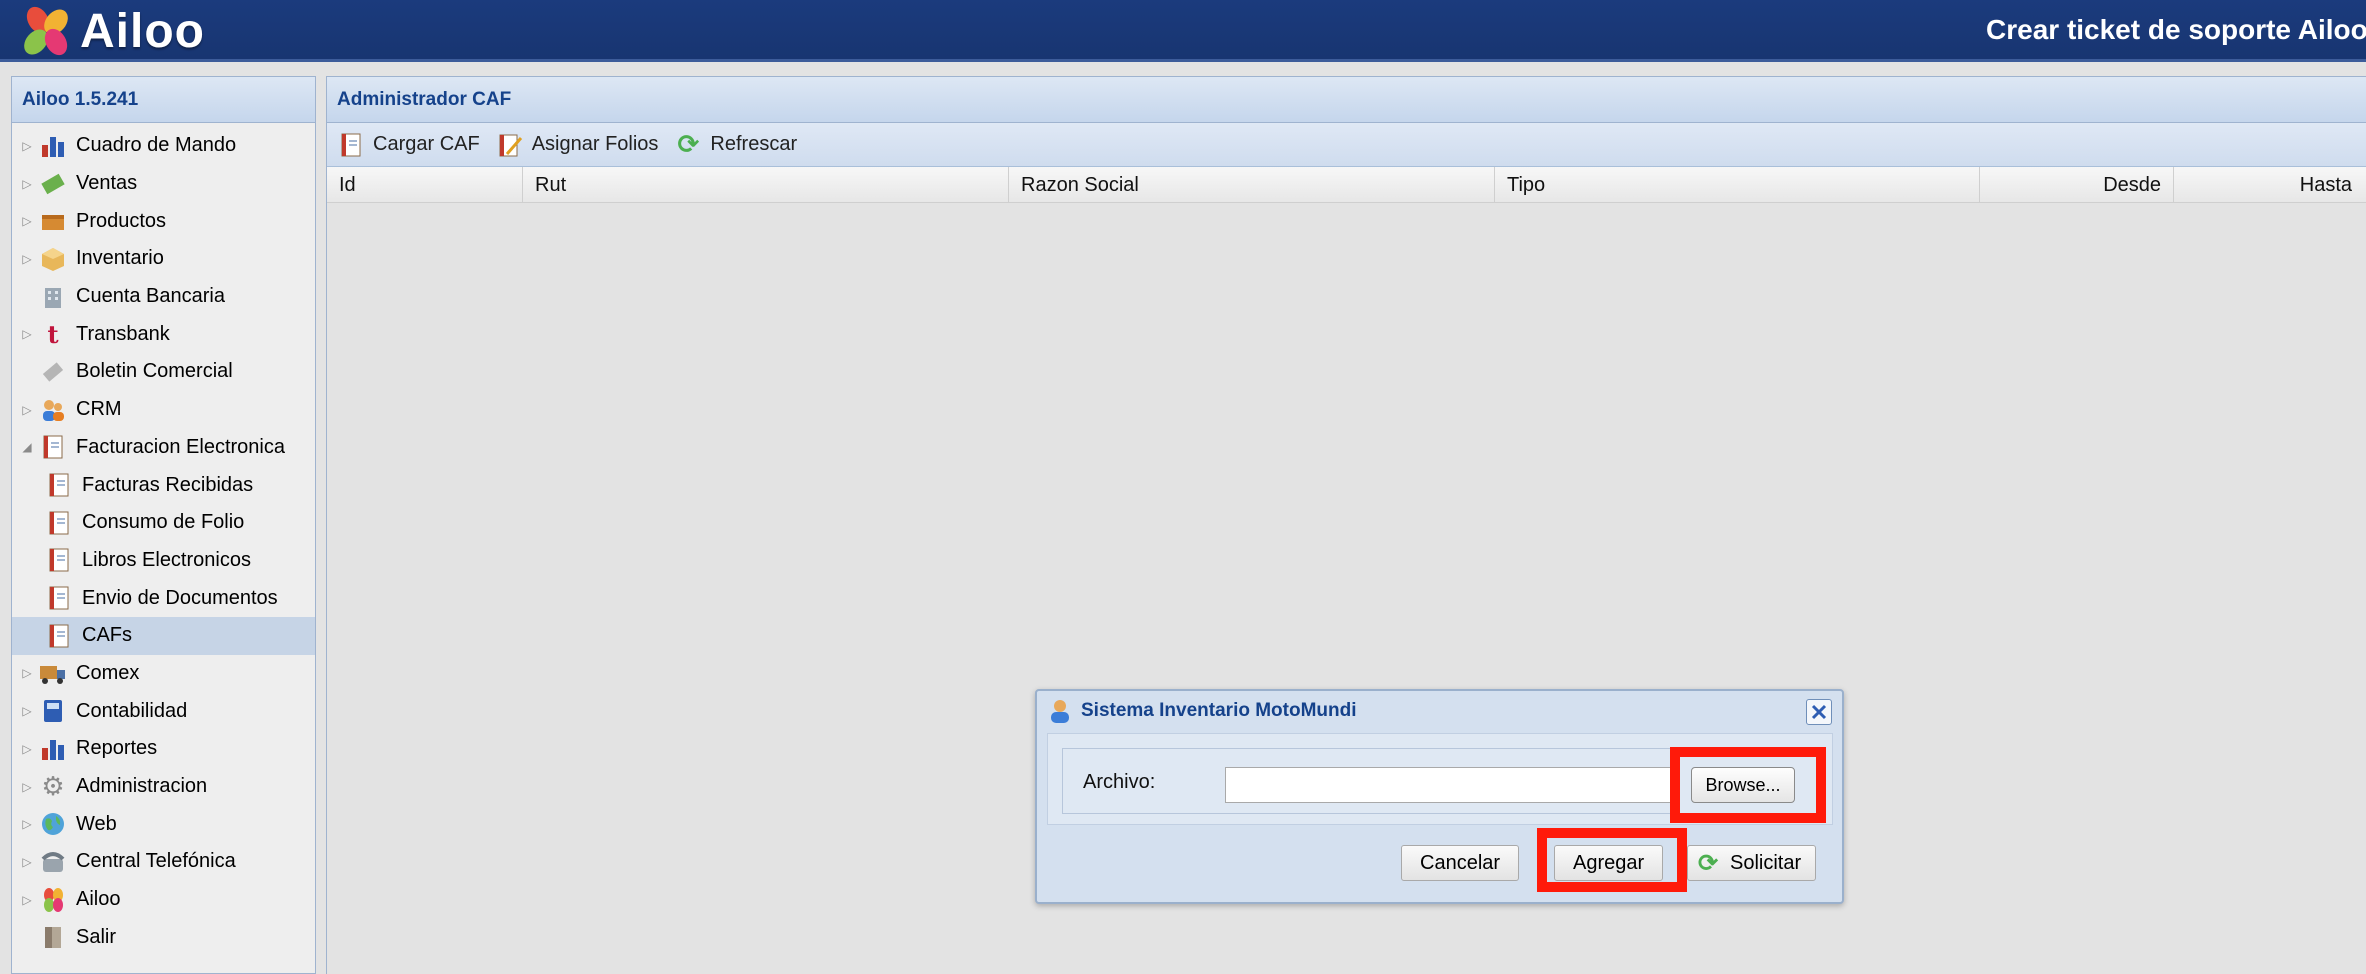 This screenshot has width=2366, height=974. What do you see at coordinates (2176, 30) in the screenshot?
I see `support-ticket-link: Crear ticket de soporte Ailoo` at bounding box center [2176, 30].